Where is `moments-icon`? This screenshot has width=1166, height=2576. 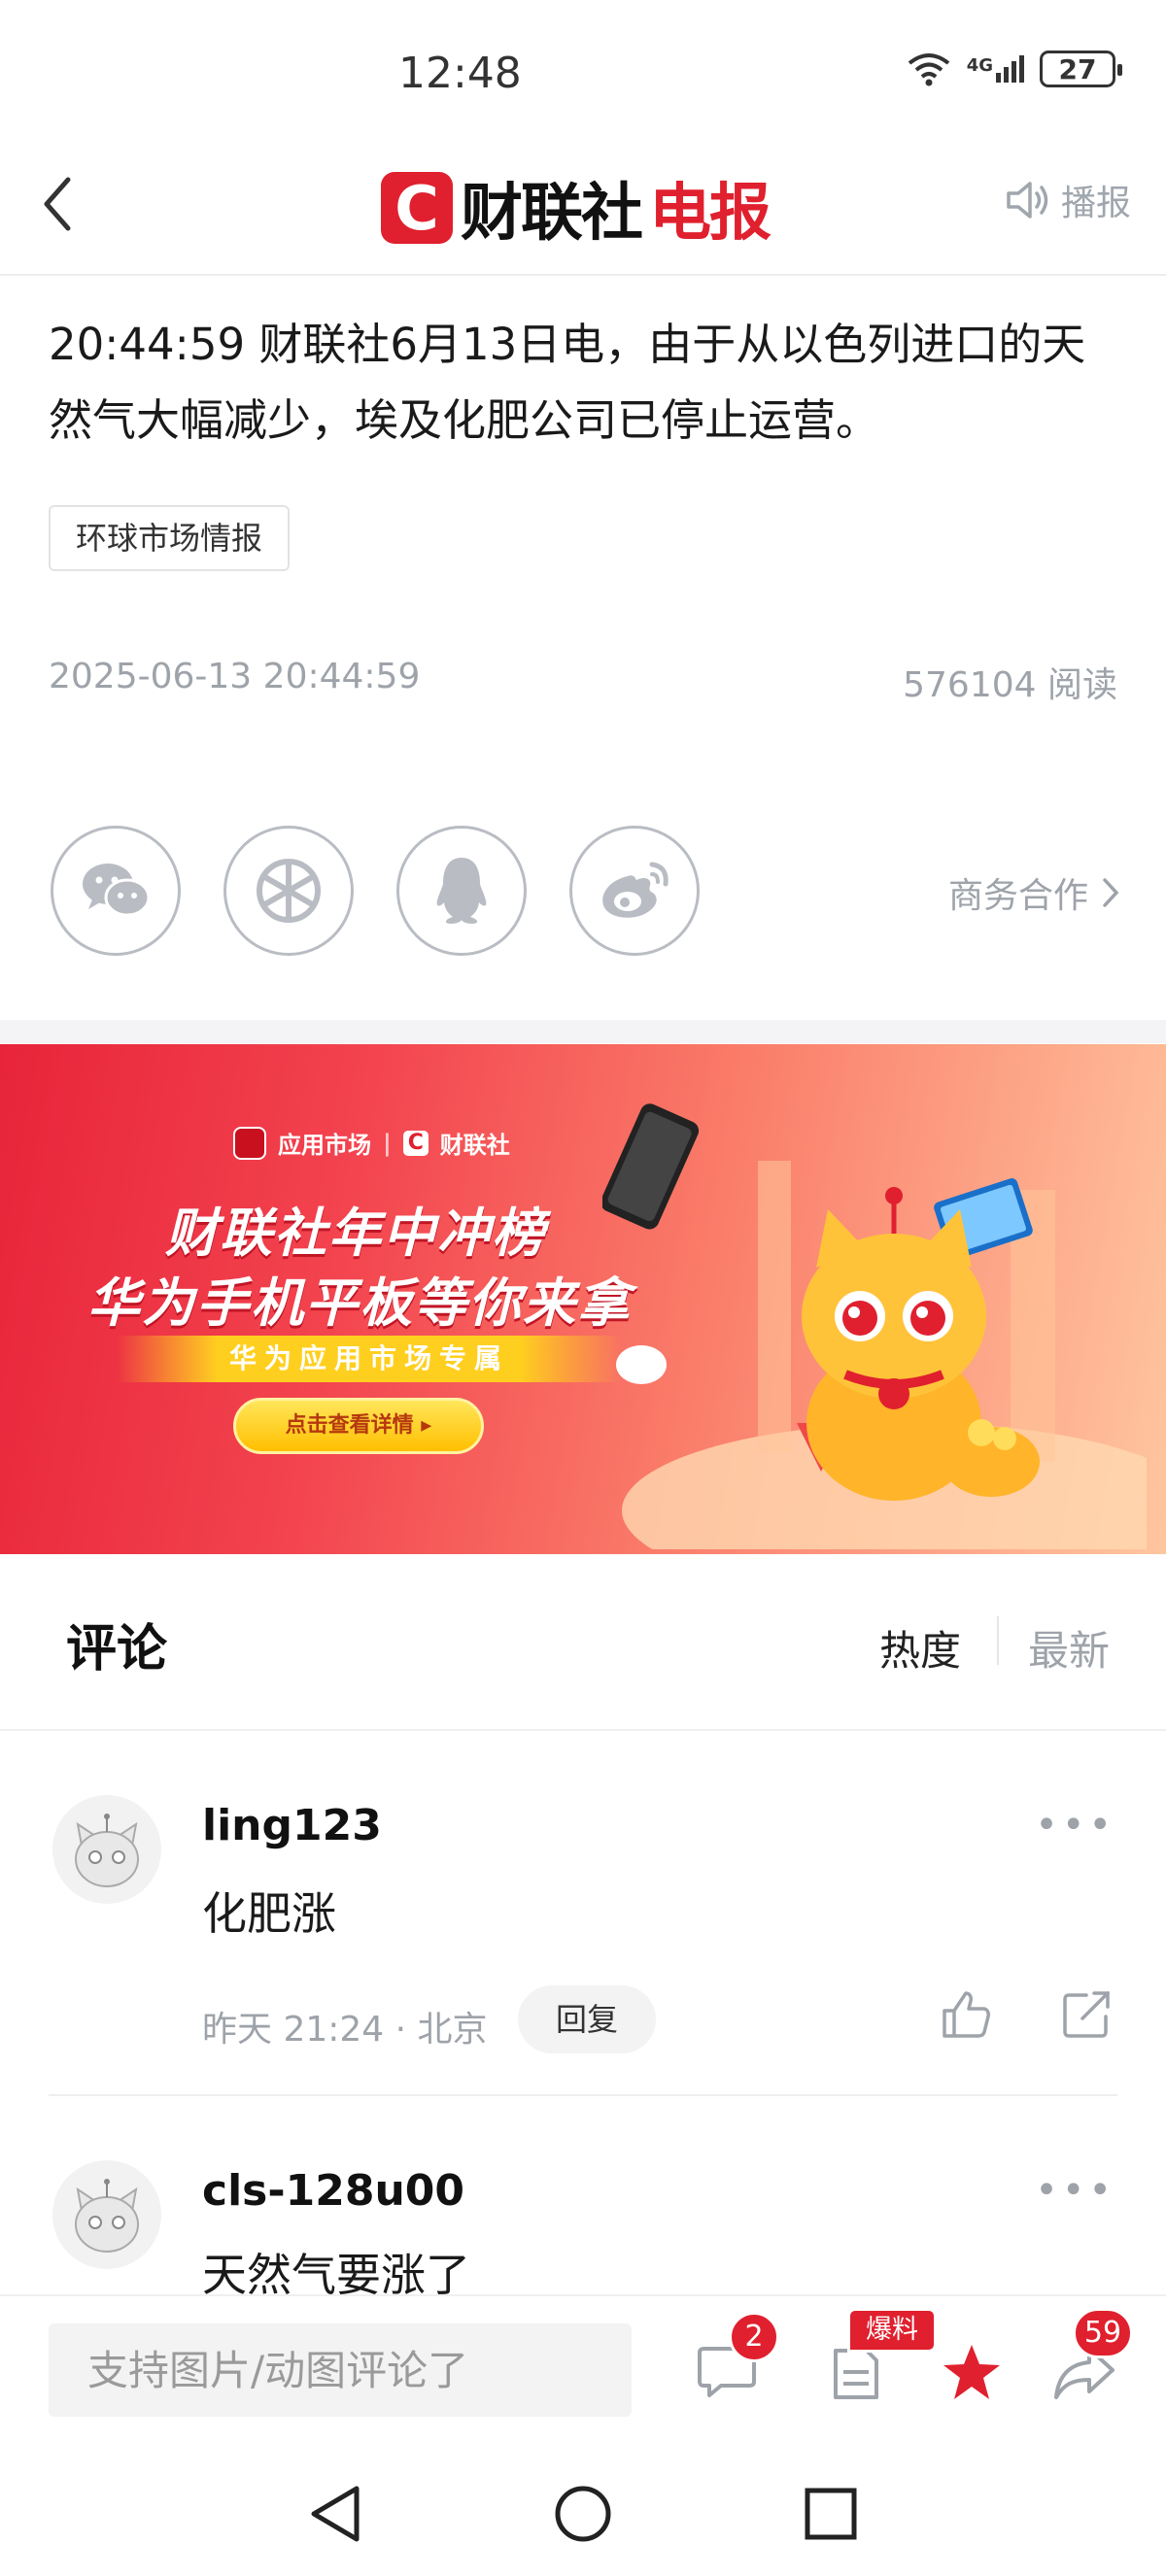
moments-icon is located at coordinates (289, 891).